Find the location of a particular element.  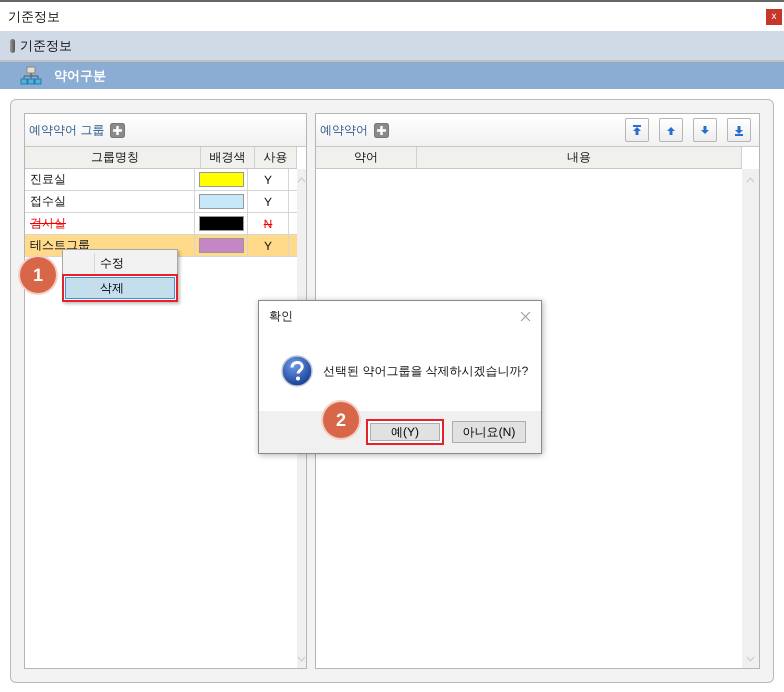

move-down-button is located at coordinates (705, 130).